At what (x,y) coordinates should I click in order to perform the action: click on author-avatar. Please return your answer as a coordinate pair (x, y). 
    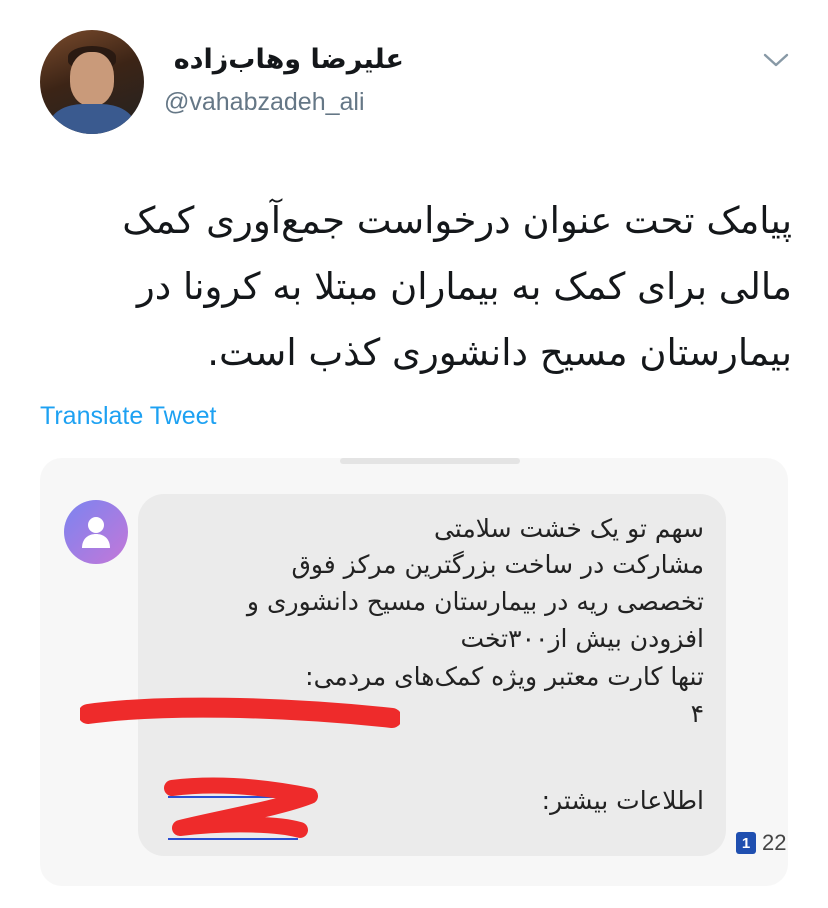
    Looking at the image, I should click on (92, 82).